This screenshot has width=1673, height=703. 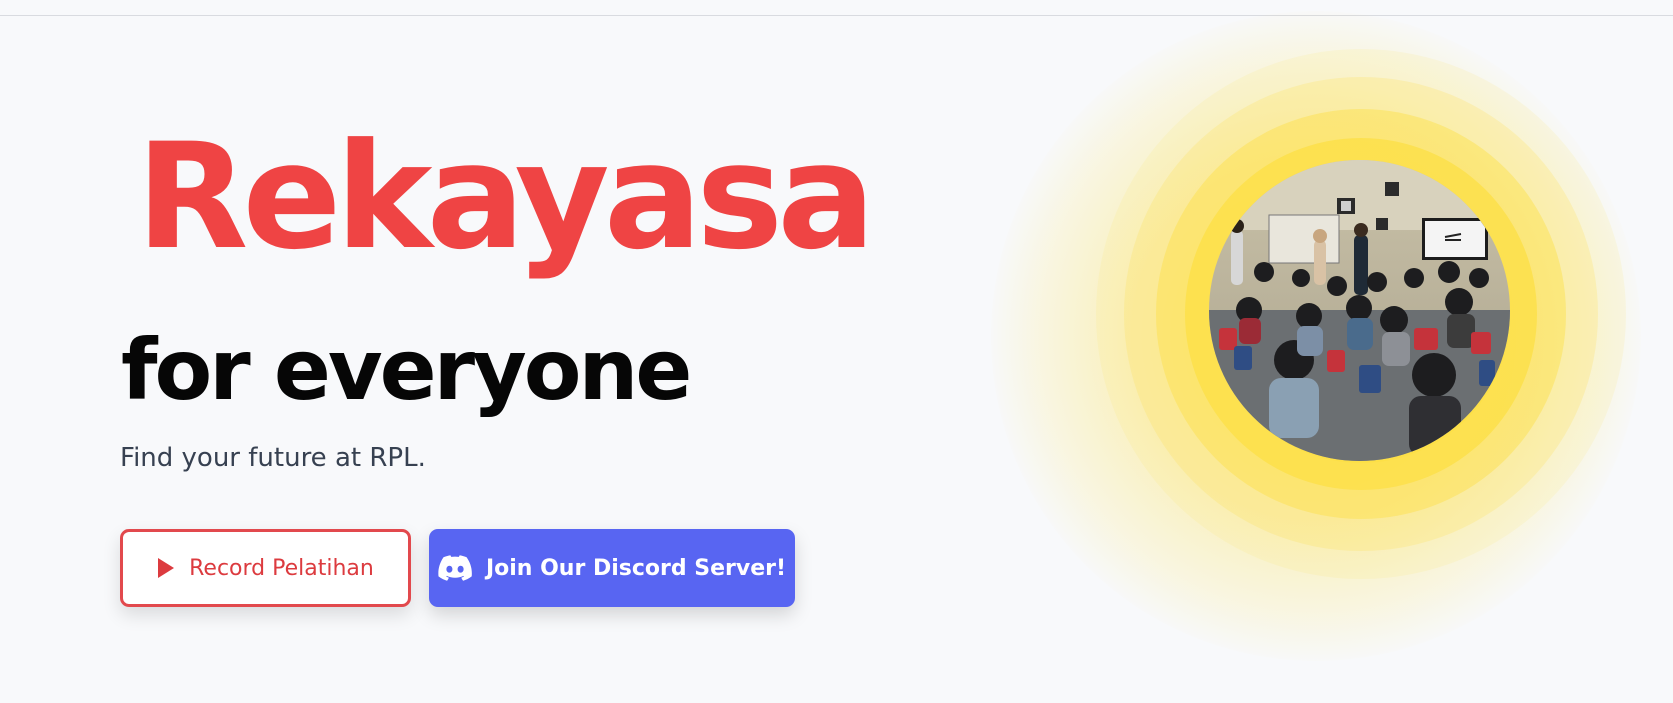 I want to click on play-icon, so click(x=166, y=568).